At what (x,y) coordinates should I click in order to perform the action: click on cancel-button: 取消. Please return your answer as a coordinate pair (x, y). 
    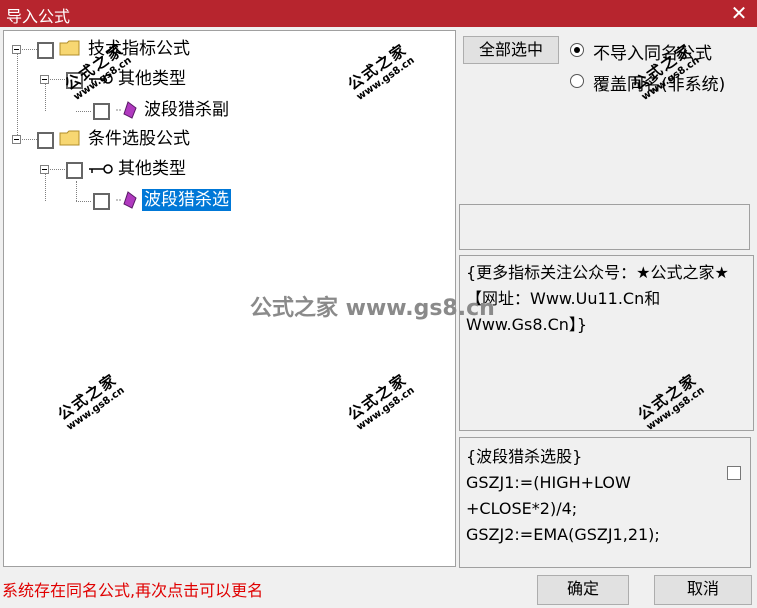
    Looking at the image, I should click on (703, 590).